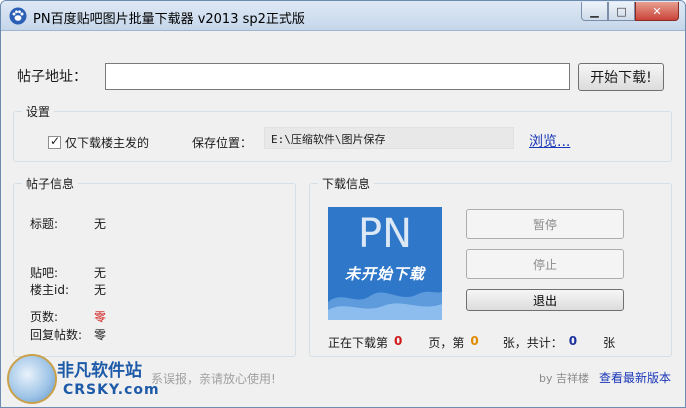 This screenshot has width=686, height=408. What do you see at coordinates (111, 390) in the screenshot?
I see `watermark-subtitle: CRSKY.com` at bounding box center [111, 390].